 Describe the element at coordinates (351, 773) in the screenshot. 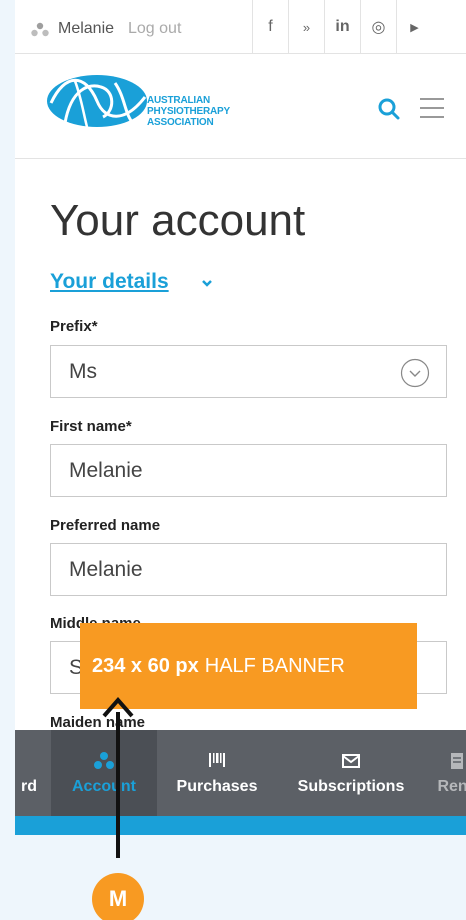

I see `nav-item-subscriptions: Subscriptions` at that location.